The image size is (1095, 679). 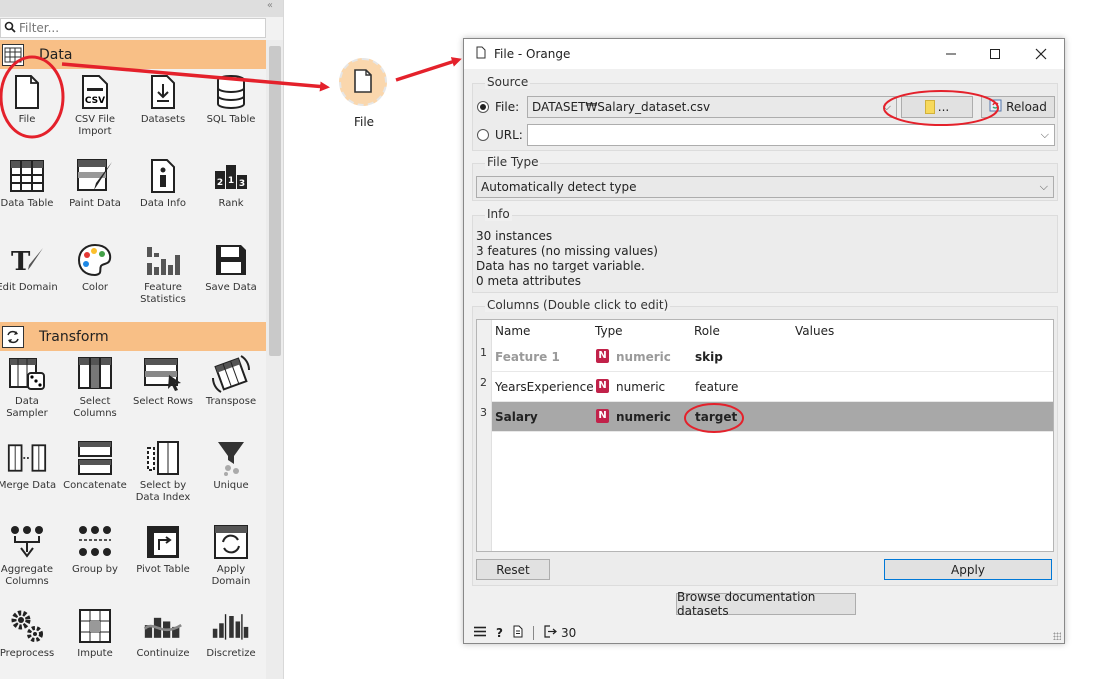 What do you see at coordinates (995, 54) in the screenshot?
I see `maximize-button` at bounding box center [995, 54].